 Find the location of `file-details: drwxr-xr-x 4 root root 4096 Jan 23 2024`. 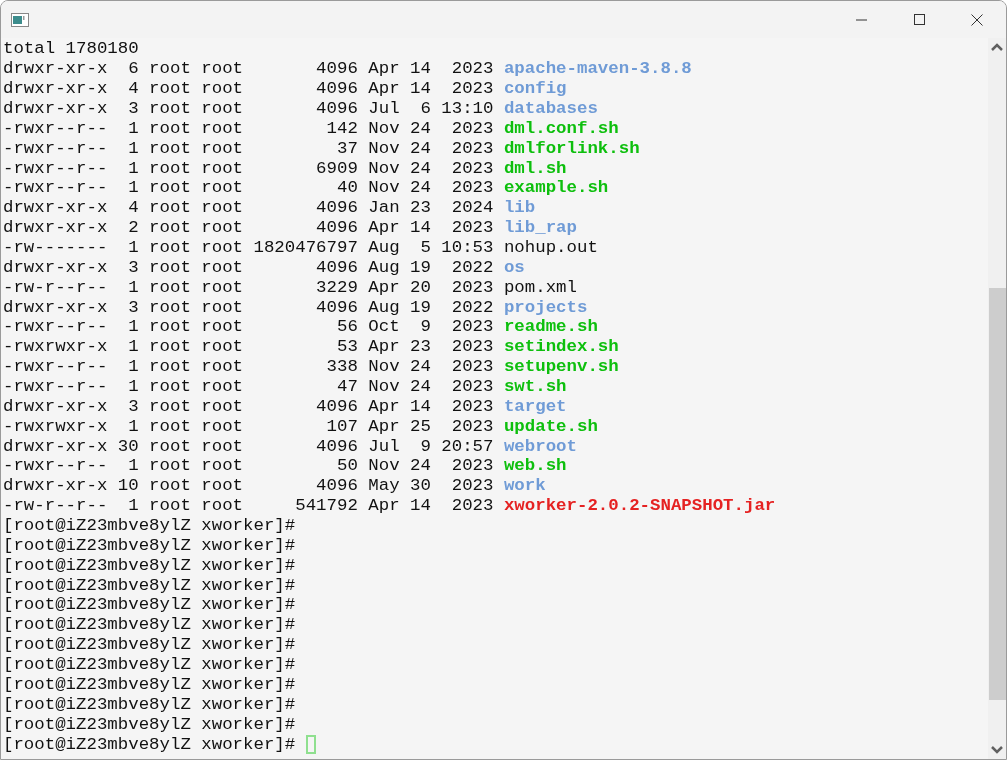

file-details: drwxr-xr-x 4 root root 4096 Jan 23 2024 is located at coordinates (248, 208).